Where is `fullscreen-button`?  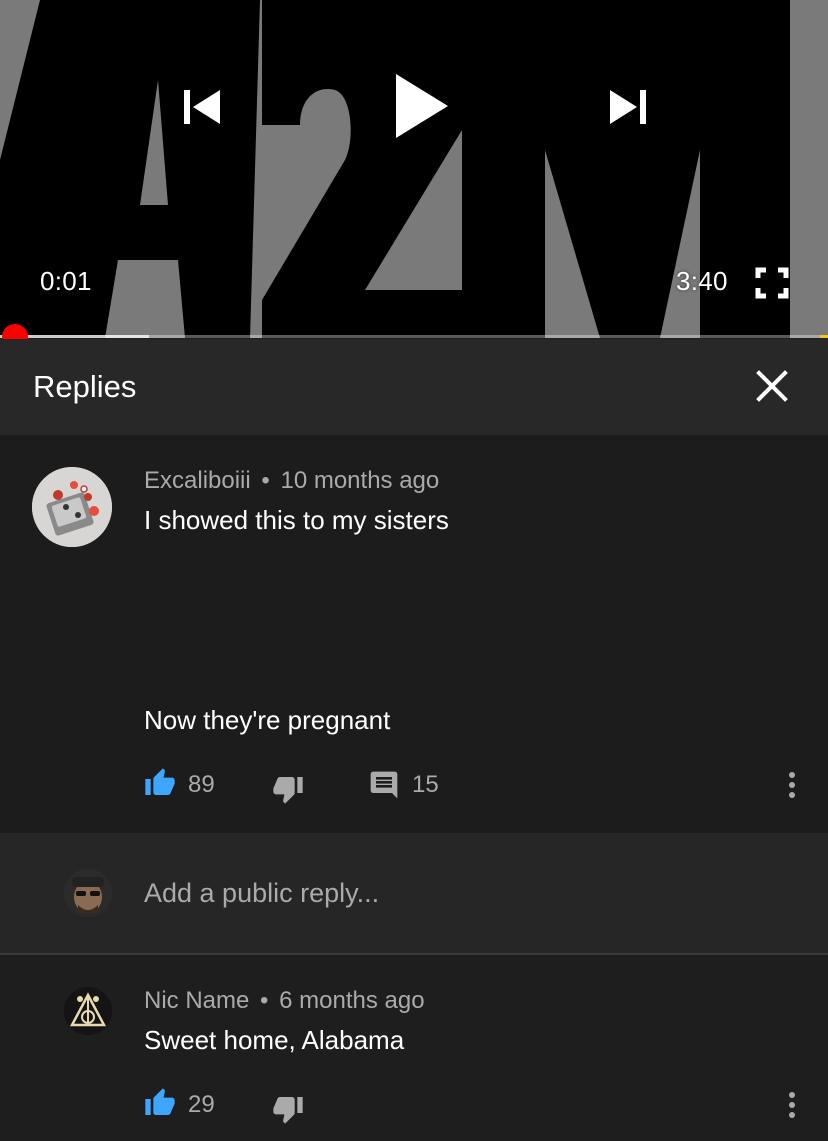 fullscreen-button is located at coordinates (772, 283).